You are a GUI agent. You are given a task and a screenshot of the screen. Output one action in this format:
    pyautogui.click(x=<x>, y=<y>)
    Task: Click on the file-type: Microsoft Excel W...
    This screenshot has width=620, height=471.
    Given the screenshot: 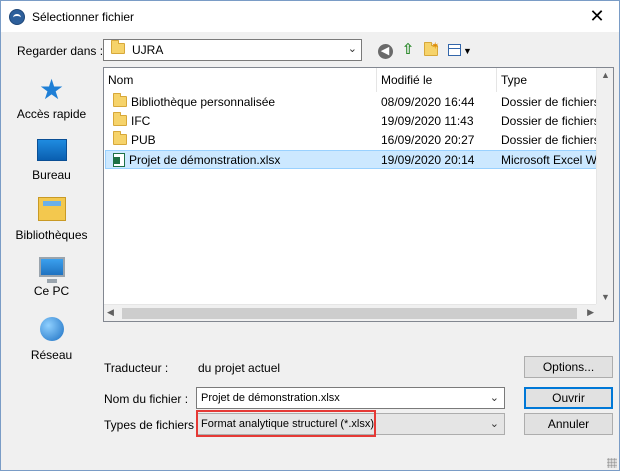 What is the action you would take?
    pyautogui.click(x=552, y=160)
    